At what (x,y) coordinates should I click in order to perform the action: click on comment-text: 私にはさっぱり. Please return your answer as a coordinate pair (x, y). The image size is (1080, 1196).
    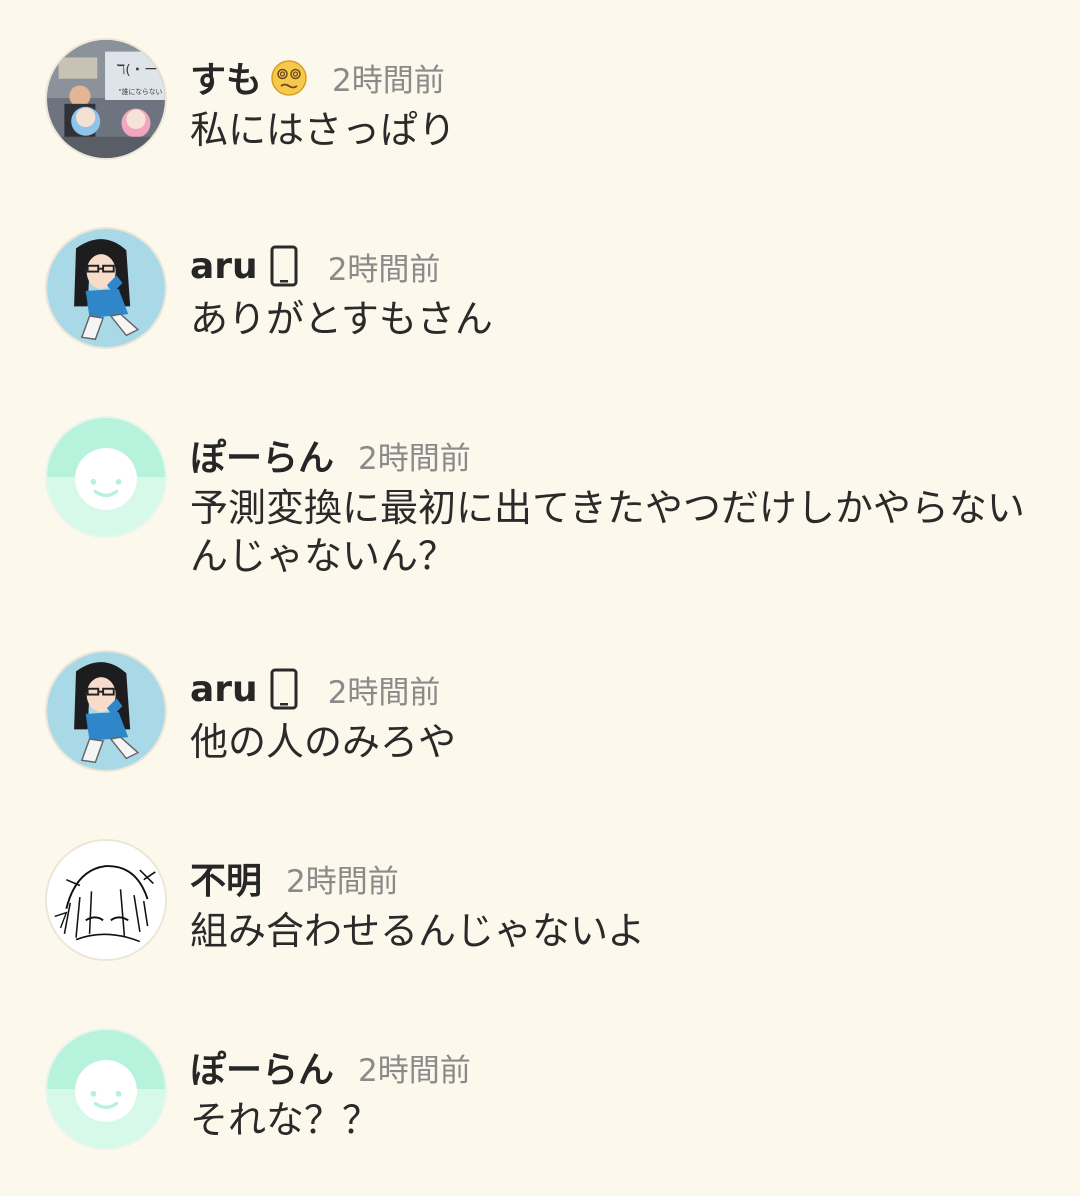
    Looking at the image, I should click on (323, 130).